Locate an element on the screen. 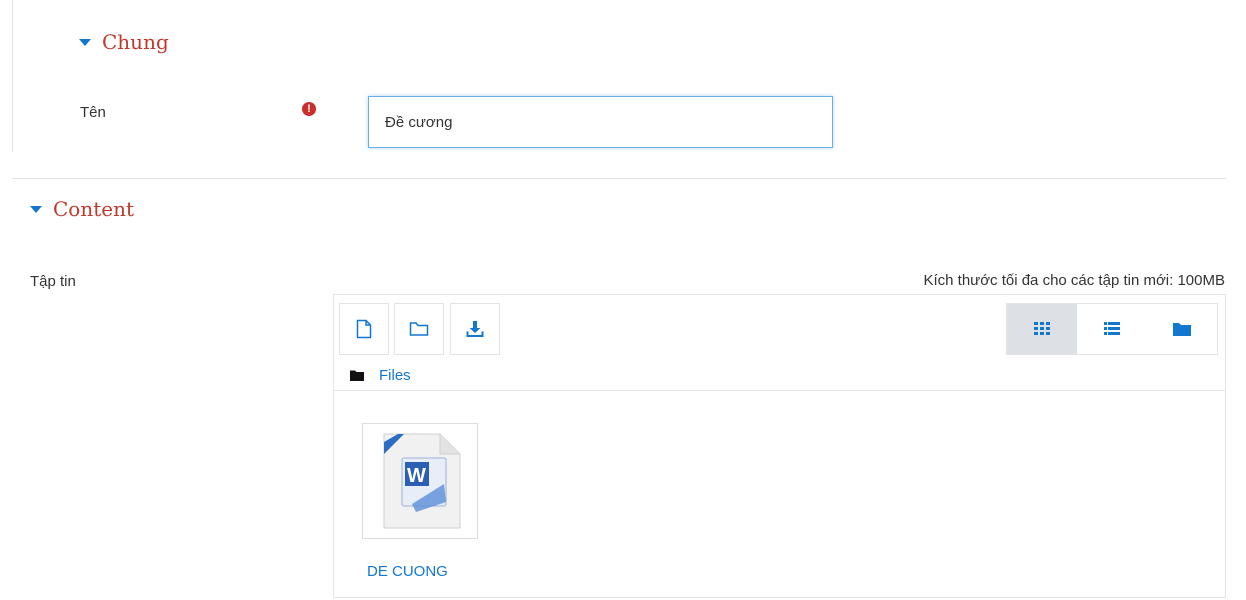 This screenshot has height=600, width=1246. view-icons-button is located at coordinates (1042, 329).